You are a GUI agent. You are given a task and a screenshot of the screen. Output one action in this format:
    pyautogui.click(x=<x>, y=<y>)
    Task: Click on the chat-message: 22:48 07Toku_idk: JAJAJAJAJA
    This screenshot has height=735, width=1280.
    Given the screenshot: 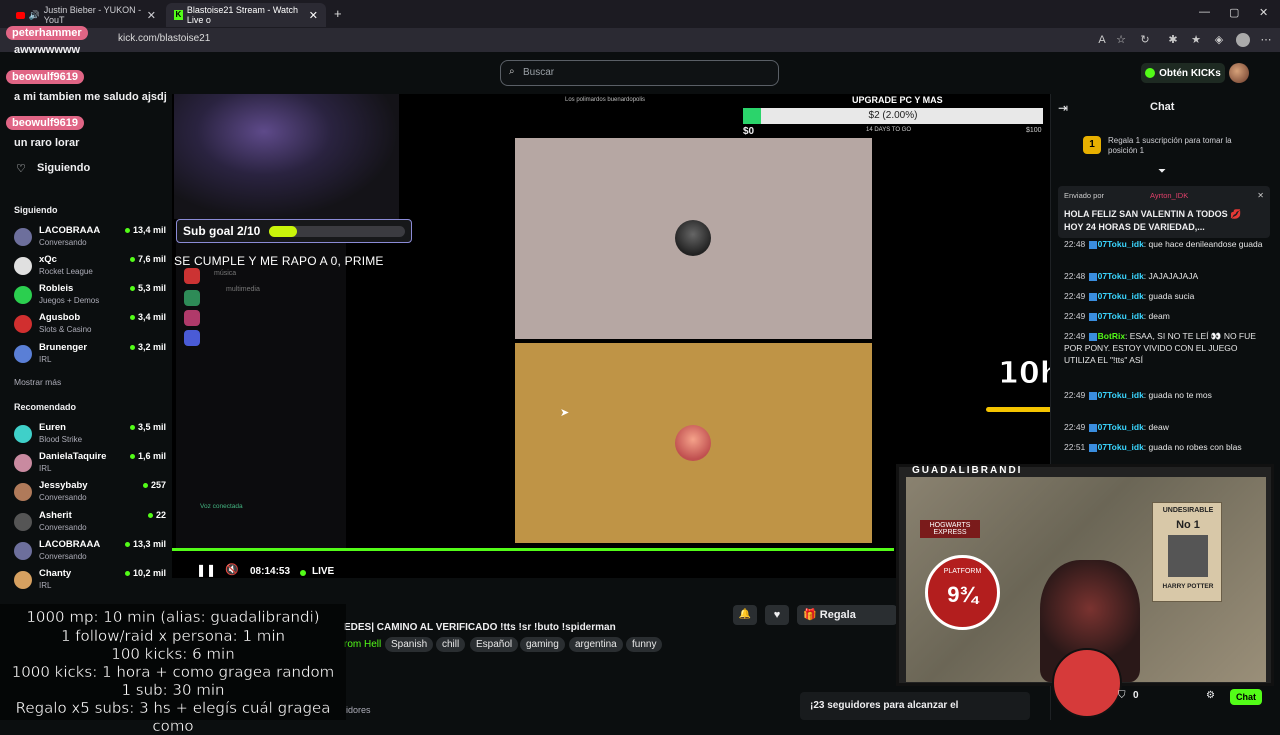 What is the action you would take?
    pyautogui.click(x=1131, y=276)
    